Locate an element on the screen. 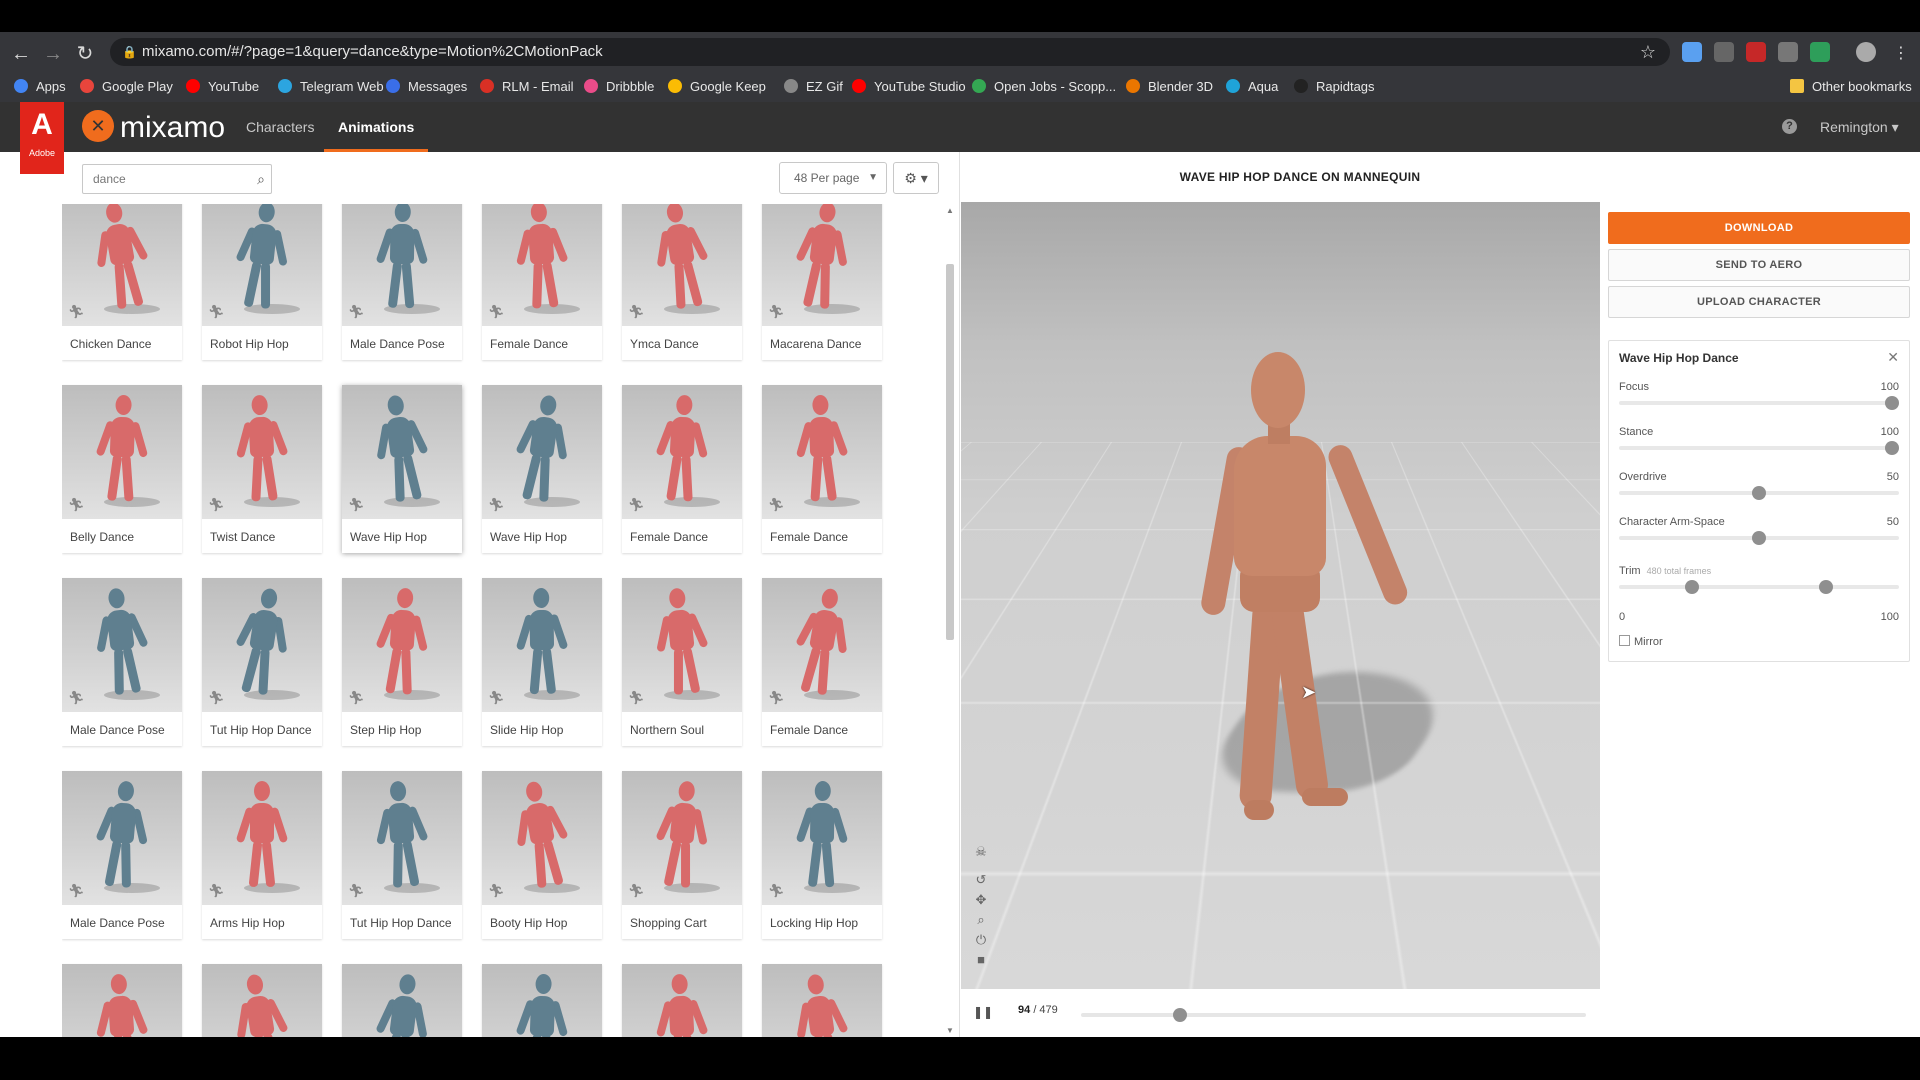 The width and height of the screenshot is (1920, 1080). per-page-select: 48 Per page ▼ is located at coordinates (833, 178).